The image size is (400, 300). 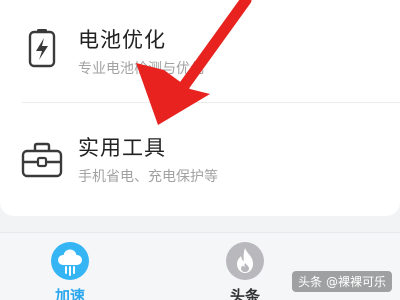 I want to click on tab-headlines: 头条, so click(x=245, y=266).